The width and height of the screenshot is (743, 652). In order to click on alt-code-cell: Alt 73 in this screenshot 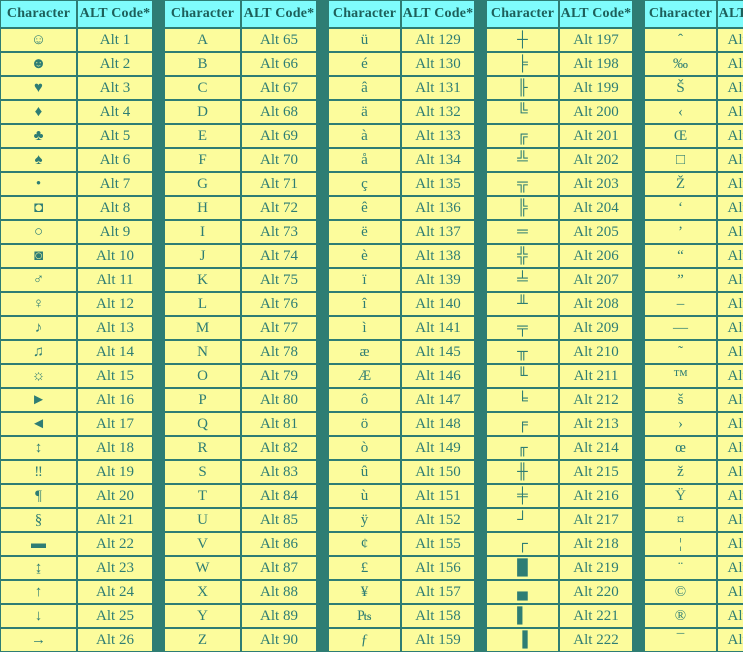, I will do `click(279, 232)`.